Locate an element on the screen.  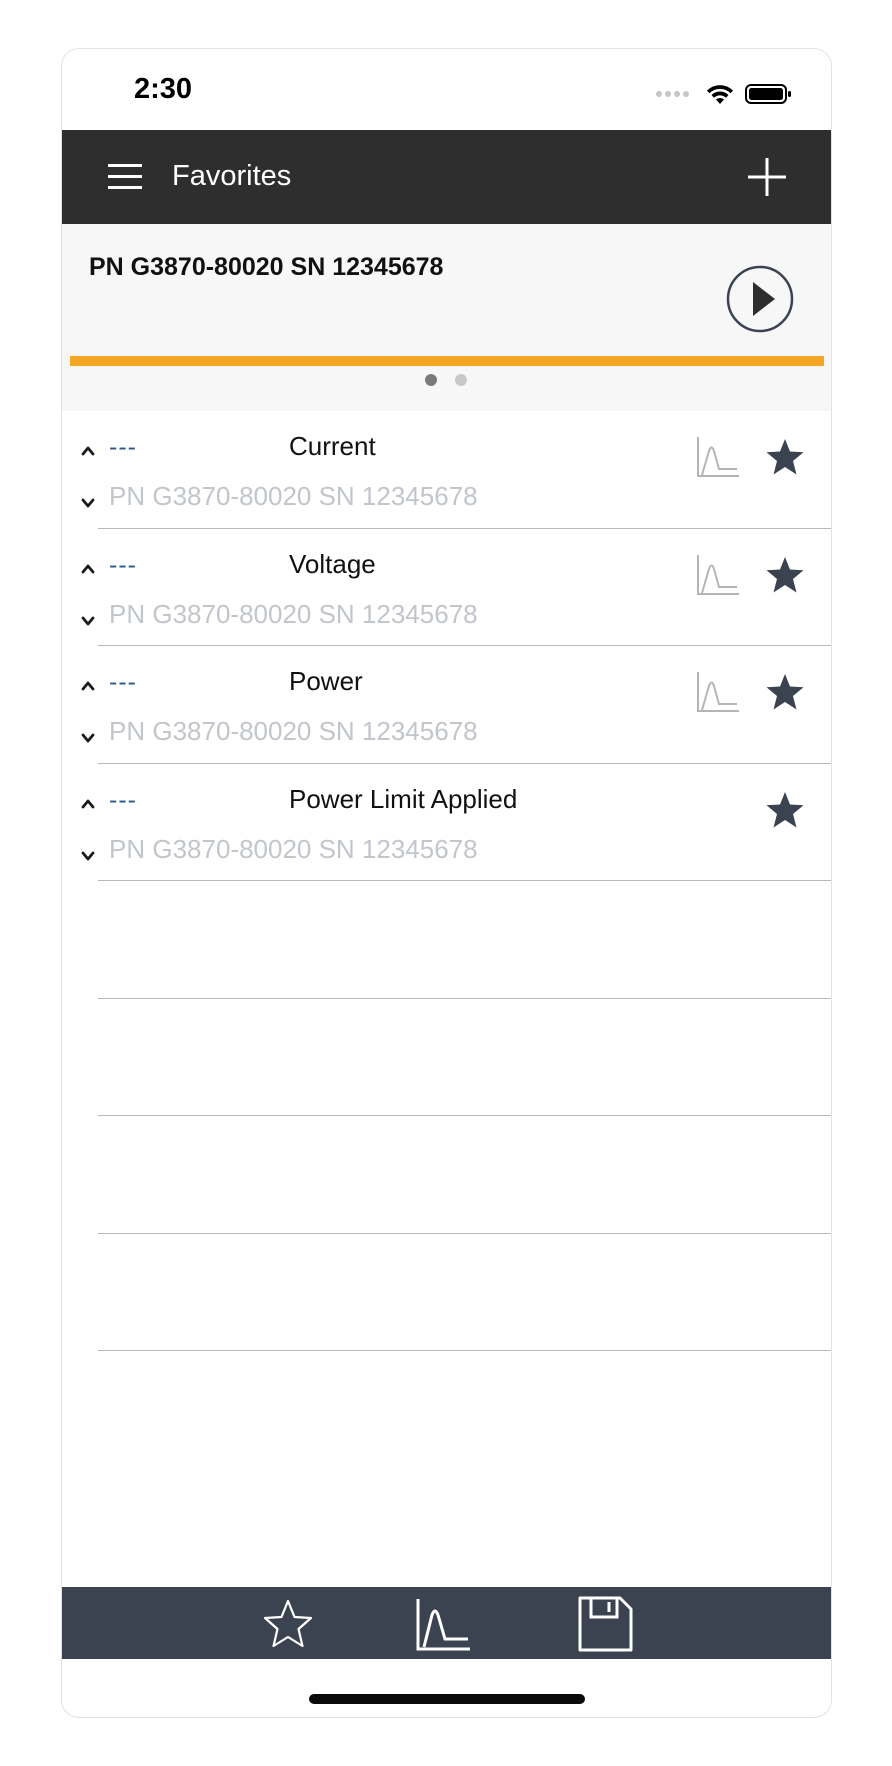
menu-icon is located at coordinates (125, 177).